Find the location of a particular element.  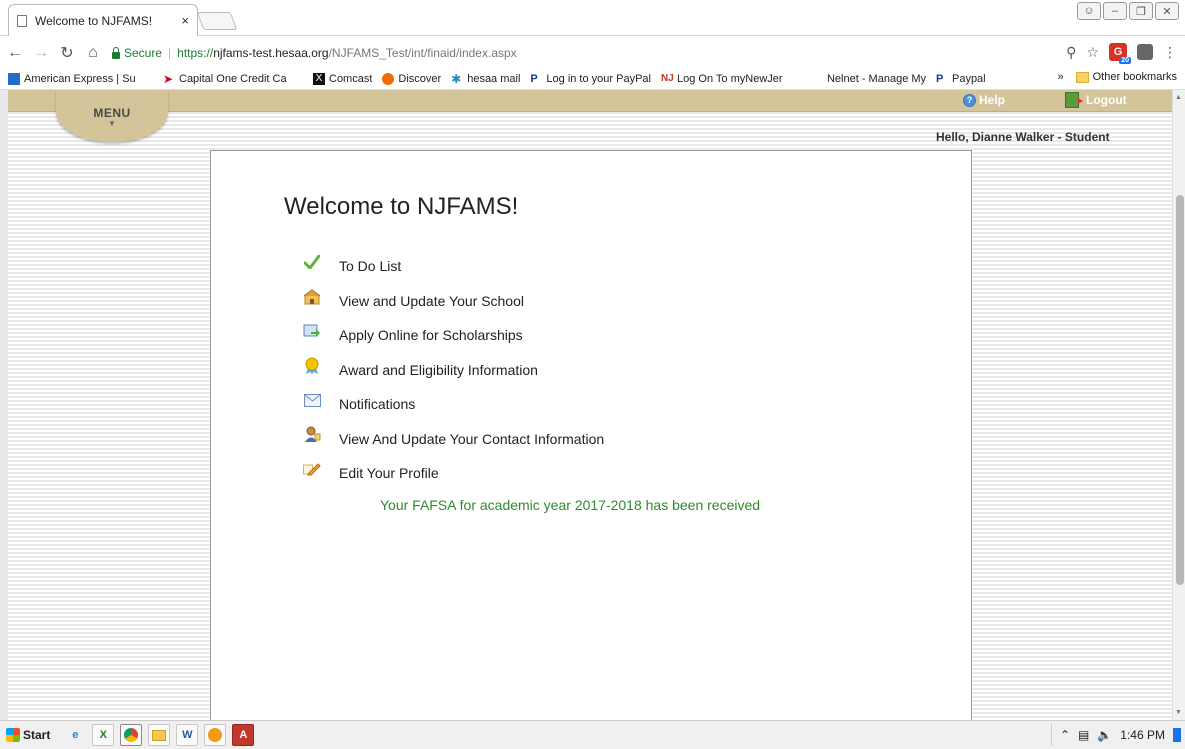

help-icon: ? is located at coordinates (969, 100).